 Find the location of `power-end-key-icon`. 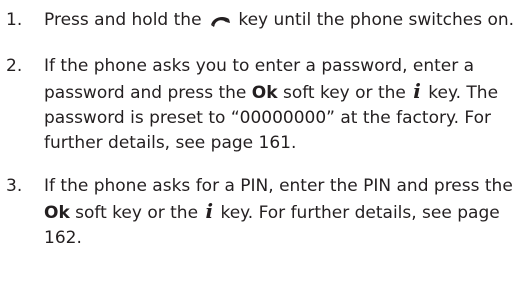

power-end-key-icon is located at coordinates (220, 23).